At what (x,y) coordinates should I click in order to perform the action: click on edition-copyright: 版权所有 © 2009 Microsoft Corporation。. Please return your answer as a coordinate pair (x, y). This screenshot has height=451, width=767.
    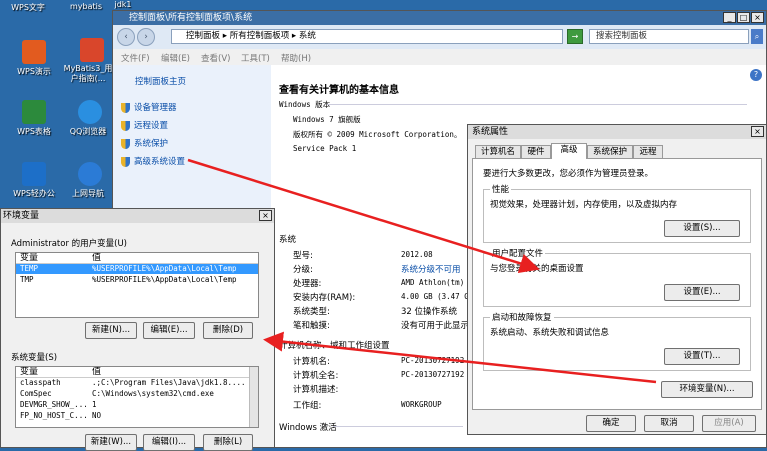
    Looking at the image, I should click on (377, 134).